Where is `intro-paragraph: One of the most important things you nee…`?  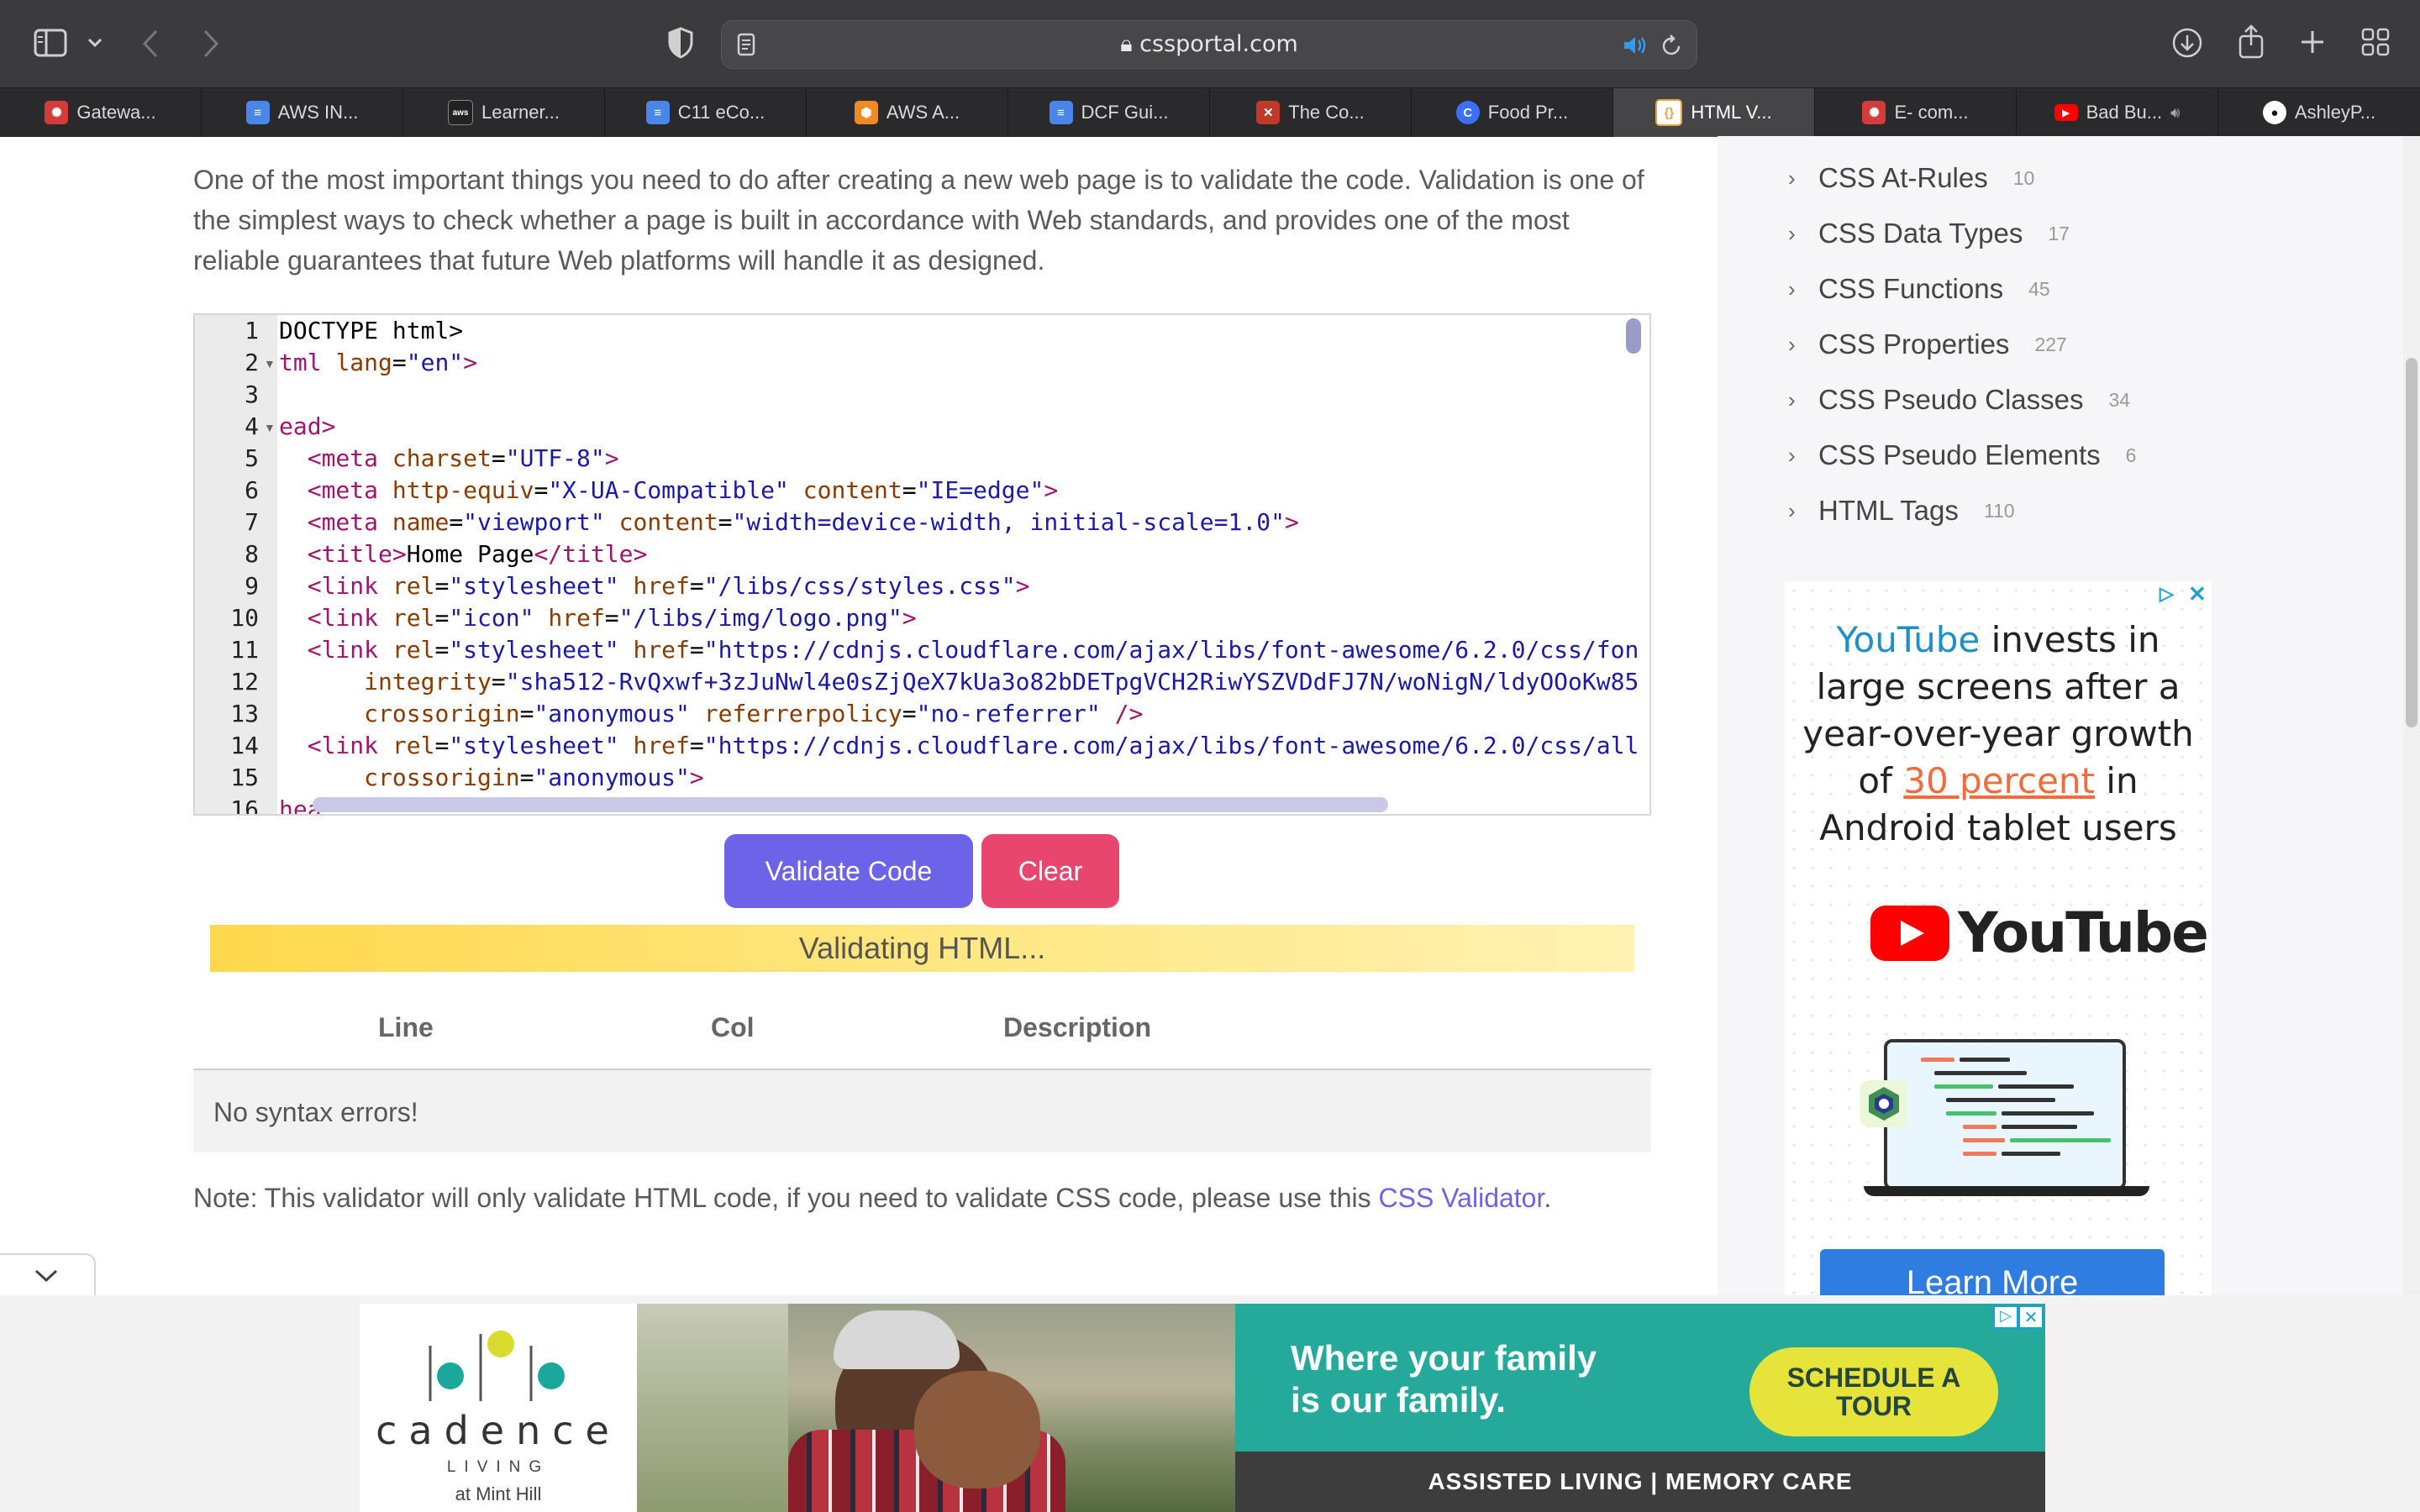
intro-paragraph: One of the most important things you nee… is located at coordinates (918, 220).